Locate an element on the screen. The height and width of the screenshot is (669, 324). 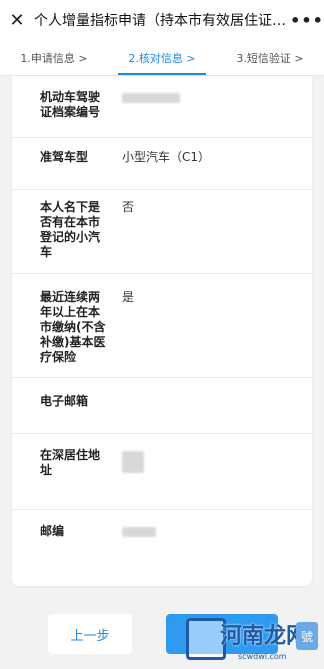
prev-step-button: 上一步 is located at coordinates (90, 634).